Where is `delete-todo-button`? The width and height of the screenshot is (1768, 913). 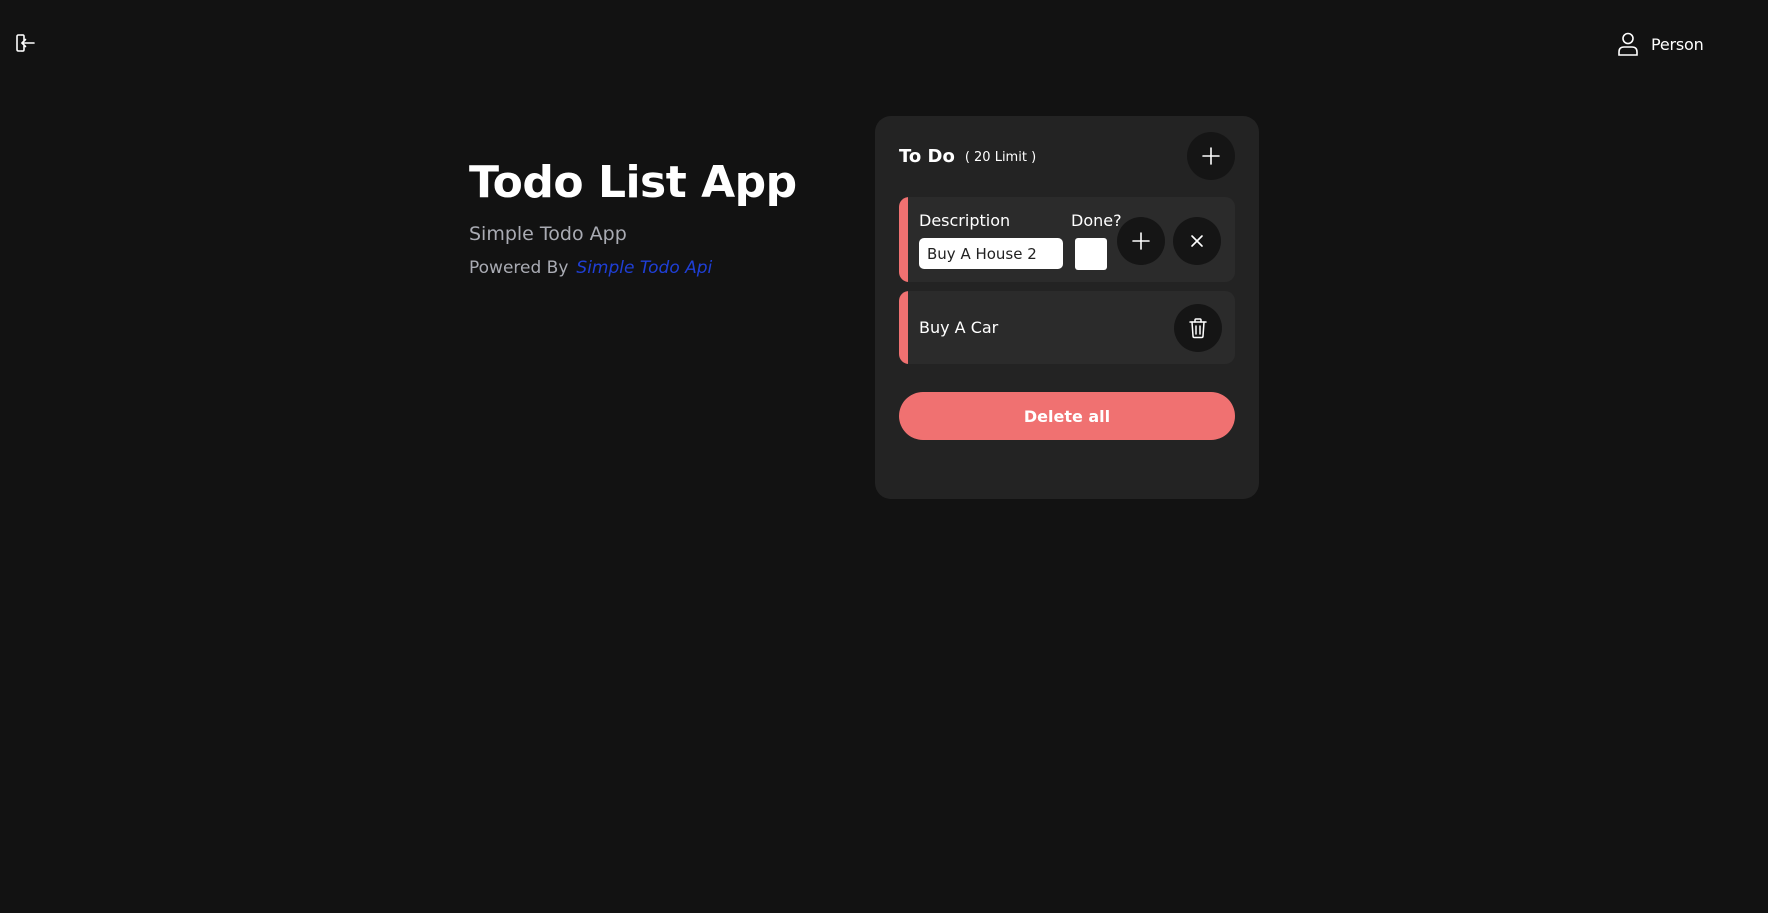
delete-todo-button is located at coordinates (1198, 328).